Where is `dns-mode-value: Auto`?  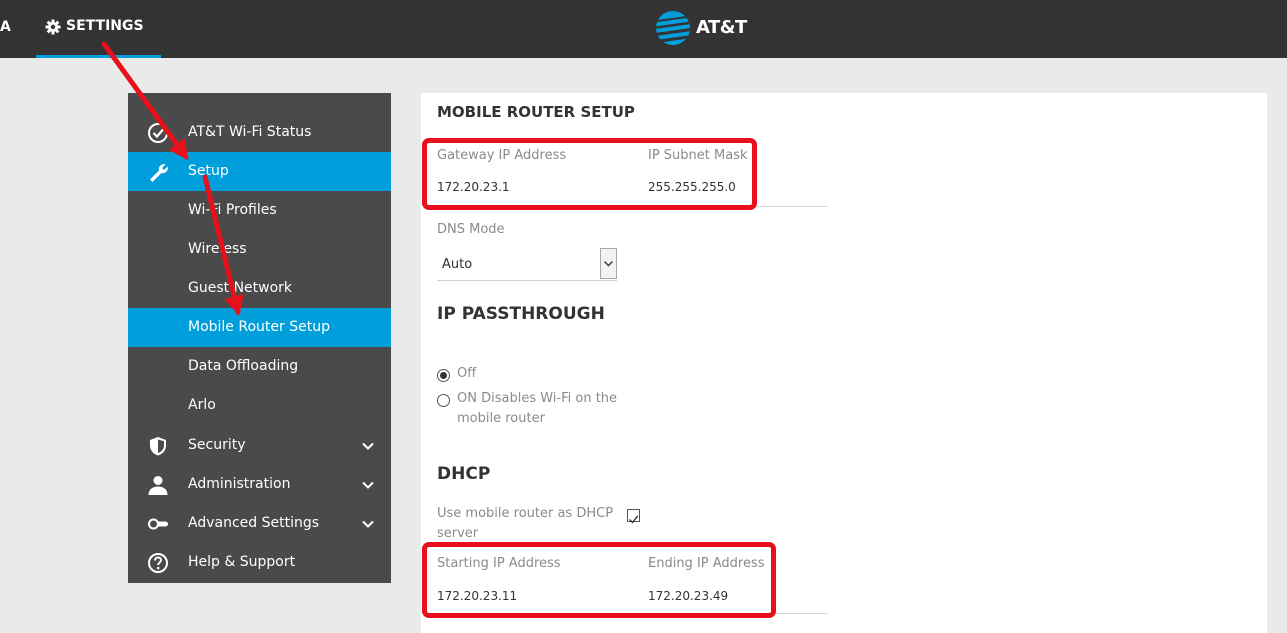 dns-mode-value: Auto is located at coordinates (457, 264).